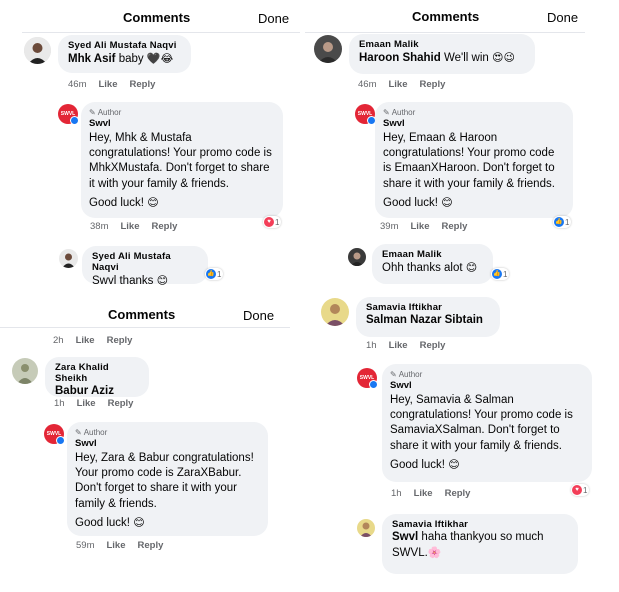 The width and height of the screenshot is (619, 592). I want to click on comment-text: Swvl thanks, so click(123, 281).